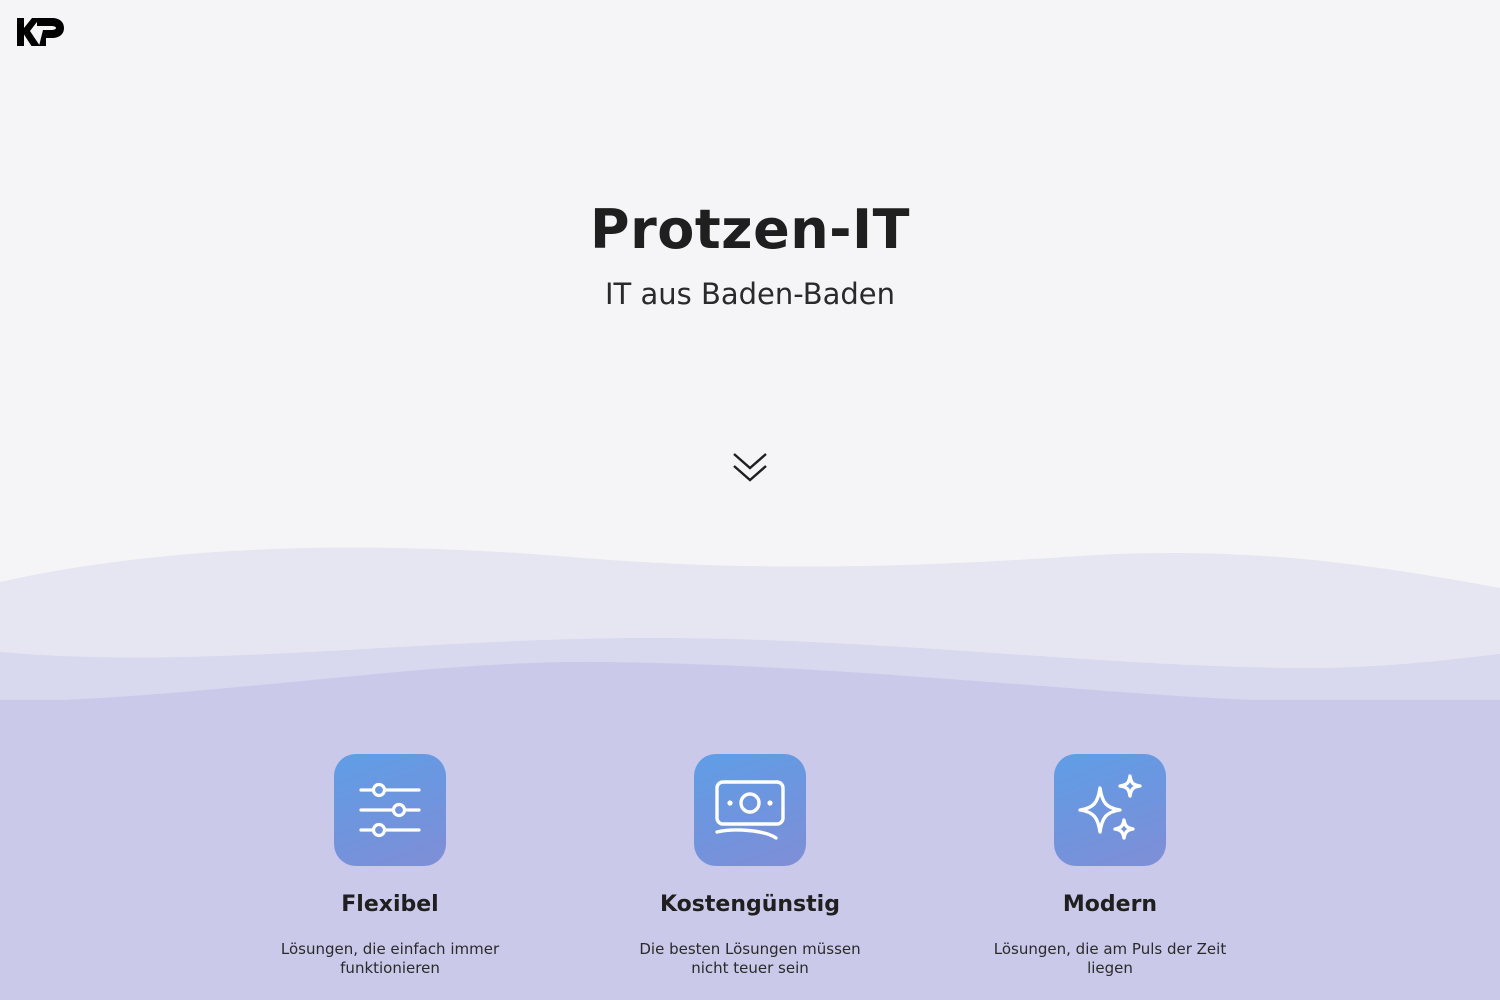 The width and height of the screenshot is (1500, 1000). I want to click on feature-title: Kostengünstig, so click(750, 904).